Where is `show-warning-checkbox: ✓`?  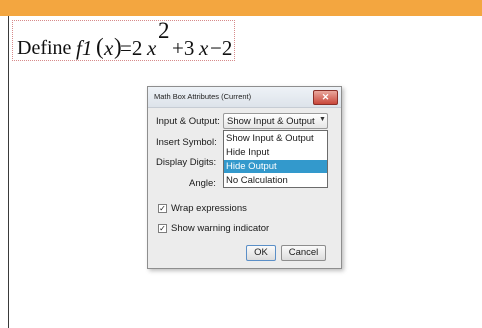
show-warning-checkbox: ✓ is located at coordinates (162, 228).